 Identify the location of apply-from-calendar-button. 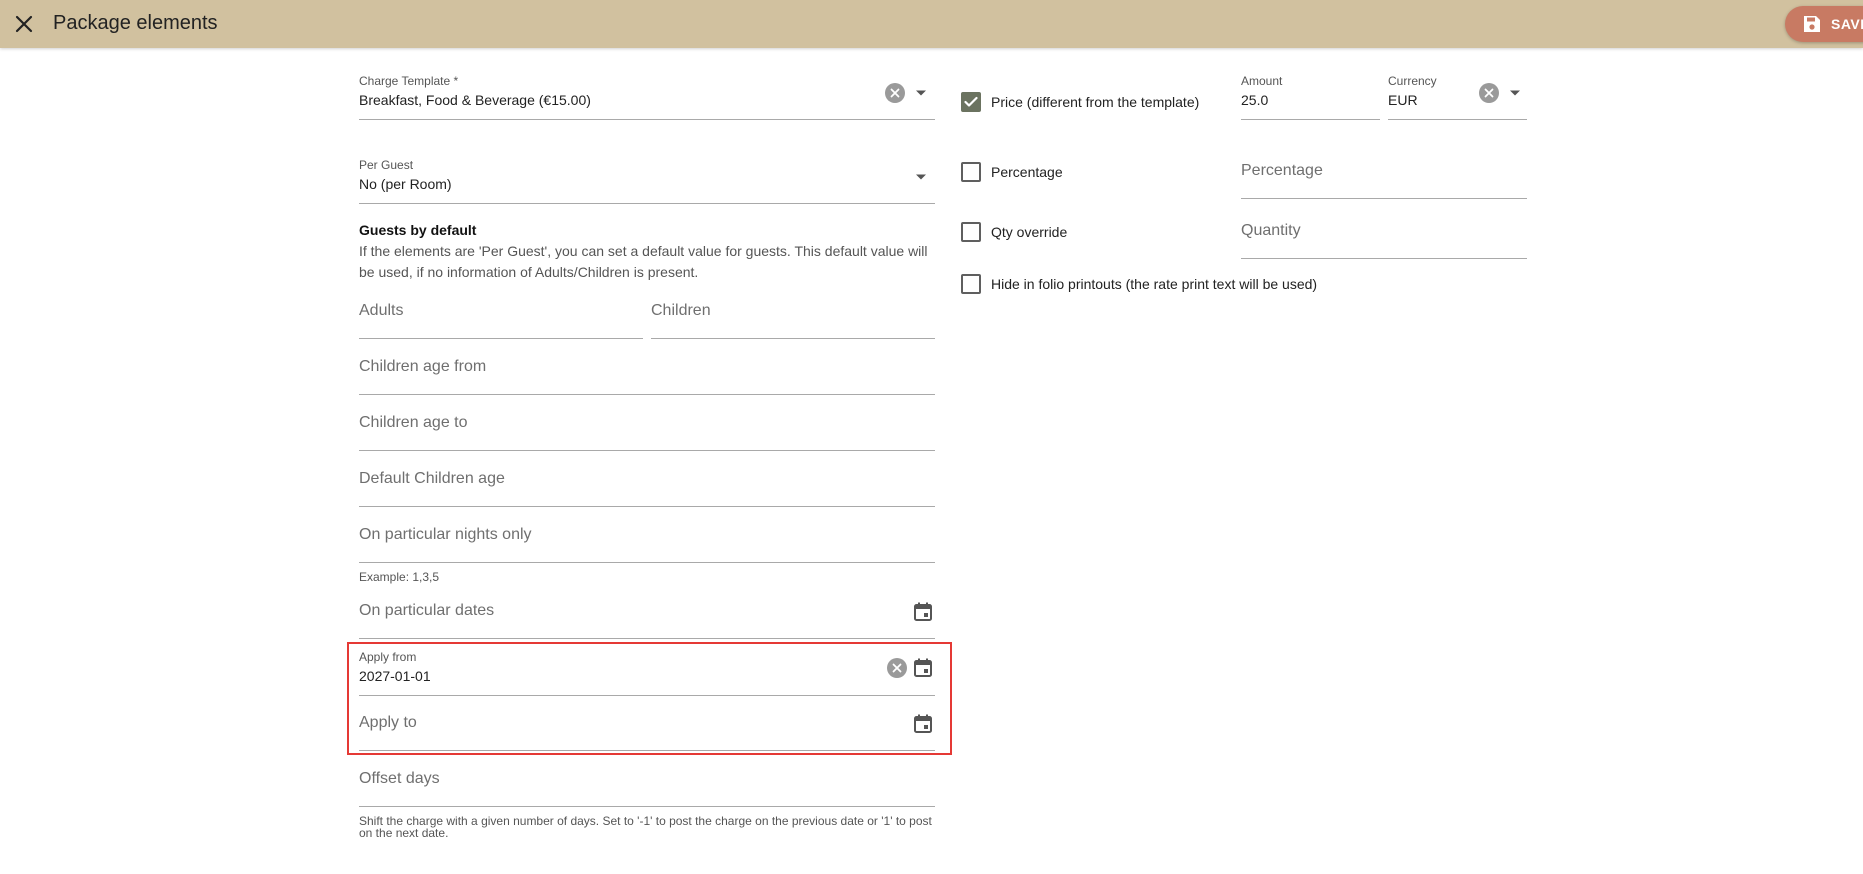
(923, 668).